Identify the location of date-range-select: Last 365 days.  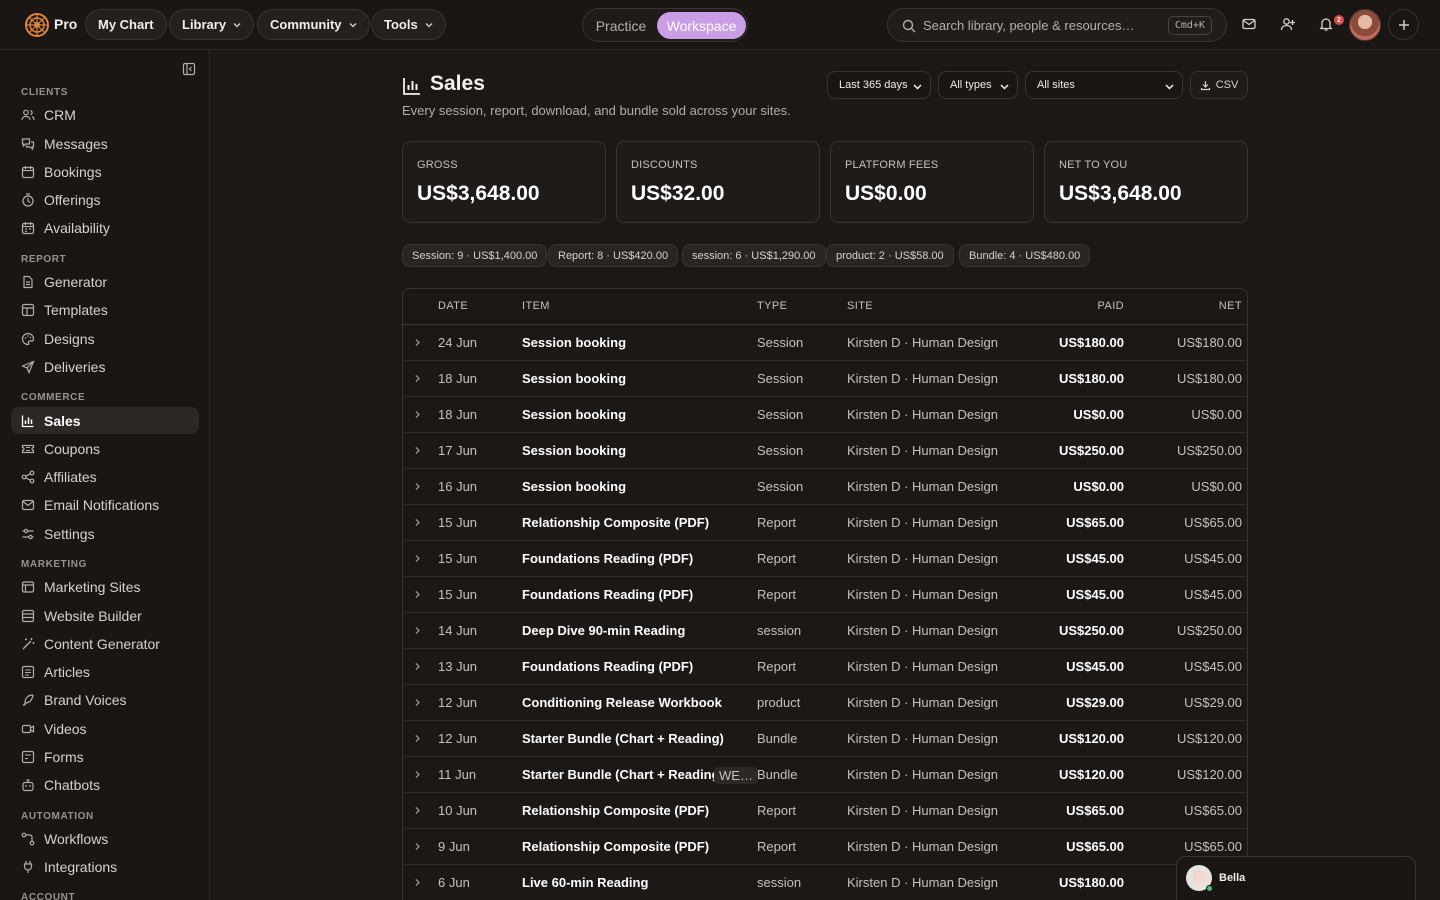
(879, 85).